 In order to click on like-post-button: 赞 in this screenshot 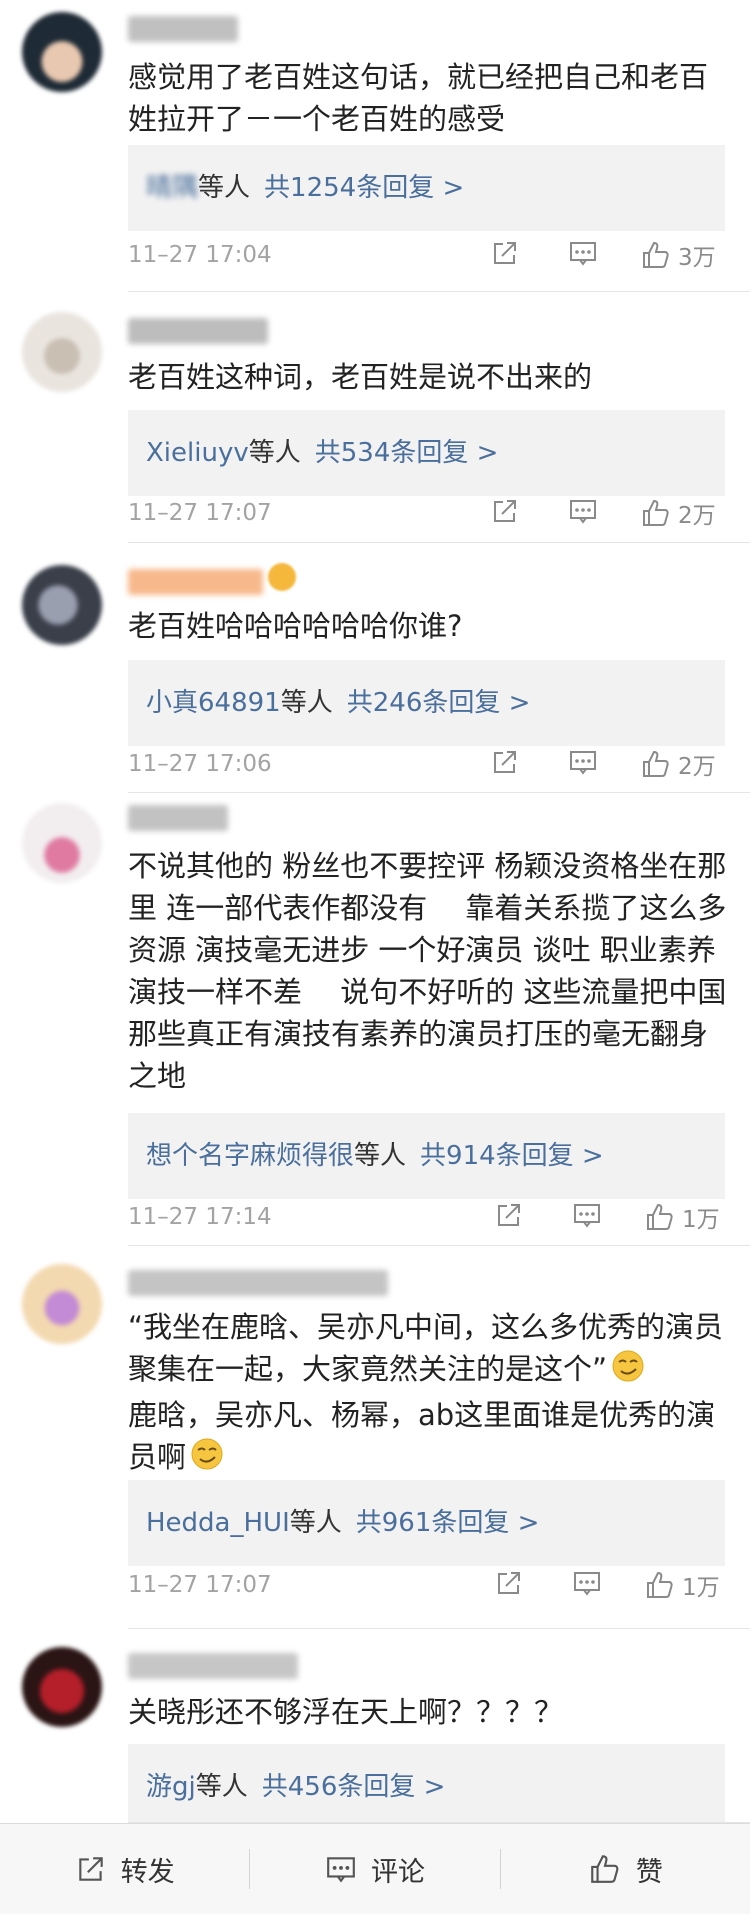, I will do `click(625, 1869)`.